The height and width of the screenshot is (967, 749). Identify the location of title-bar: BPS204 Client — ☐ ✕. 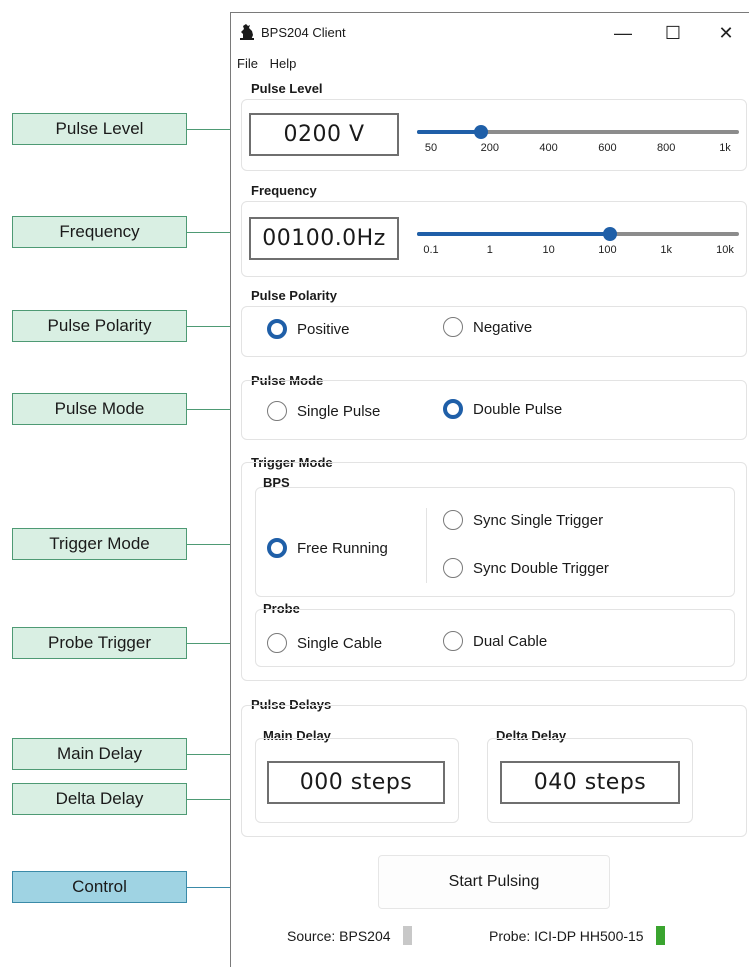
(490, 33).